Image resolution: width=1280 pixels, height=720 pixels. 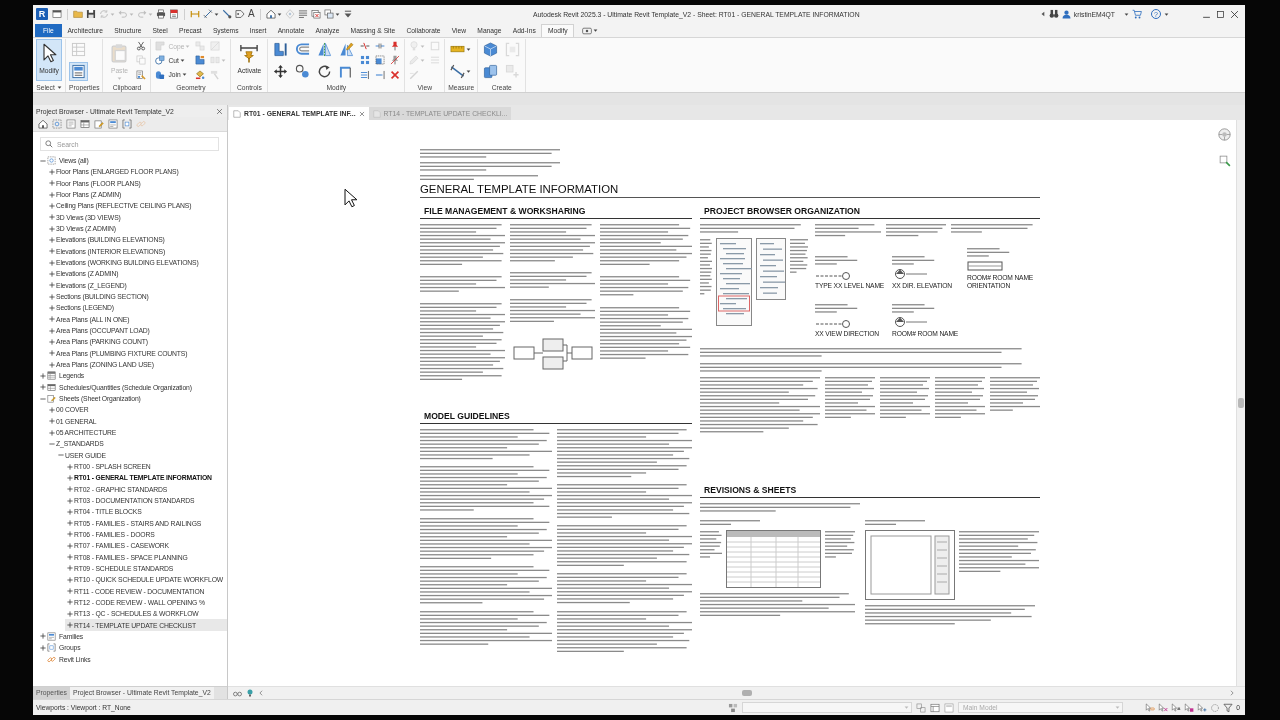 I want to click on hammer-icon, so click(x=215, y=74).